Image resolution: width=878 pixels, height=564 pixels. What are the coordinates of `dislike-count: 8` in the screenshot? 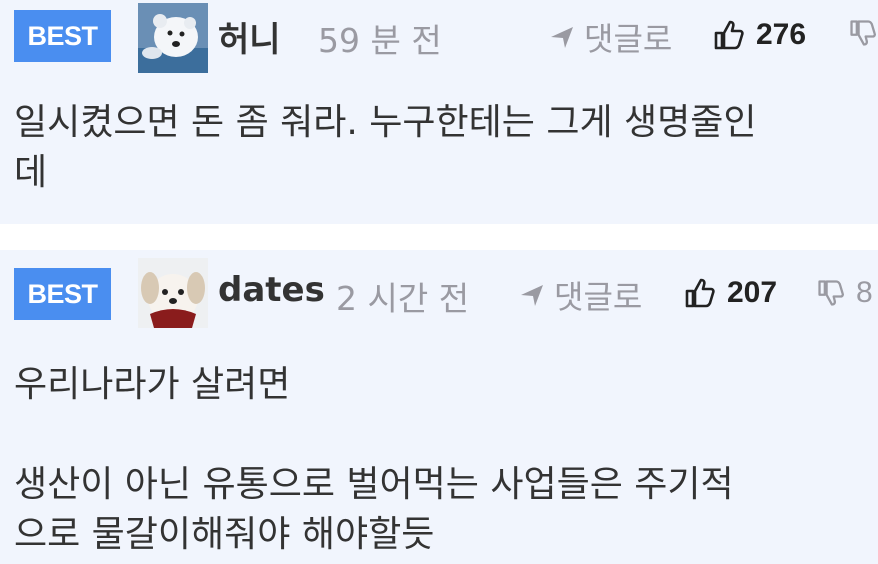 It's located at (864, 292).